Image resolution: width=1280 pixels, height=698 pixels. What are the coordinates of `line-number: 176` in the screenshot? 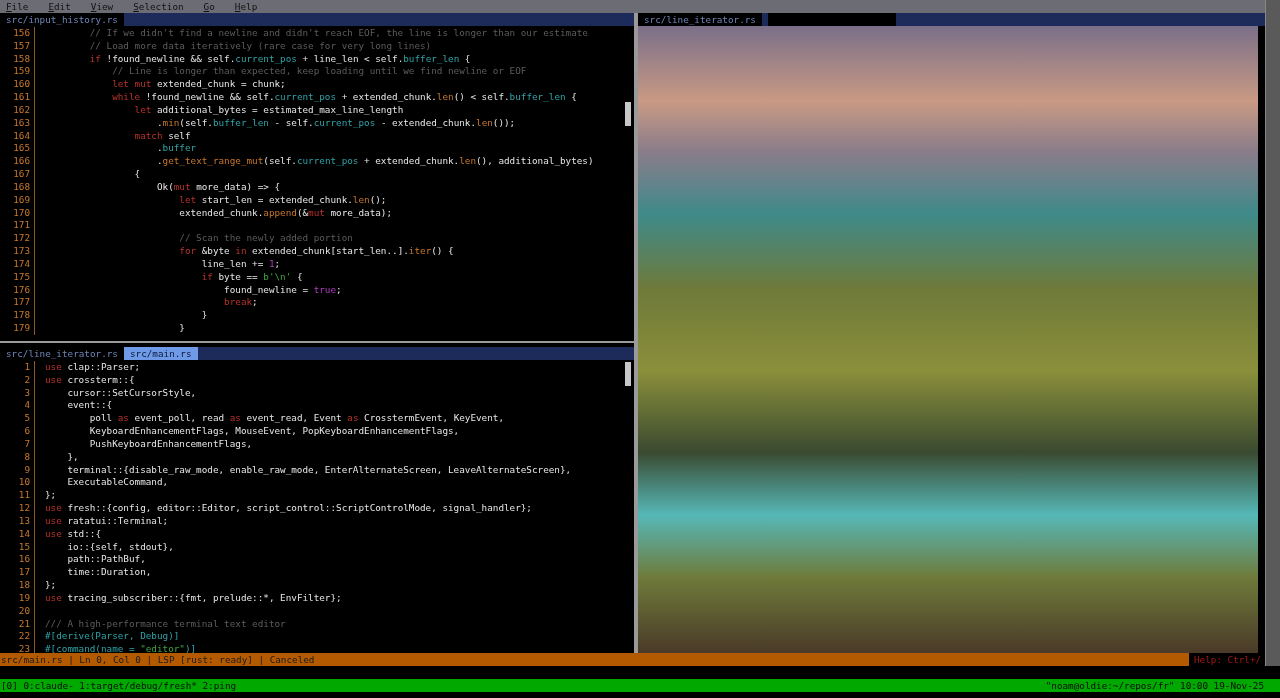 It's located at (21, 290).